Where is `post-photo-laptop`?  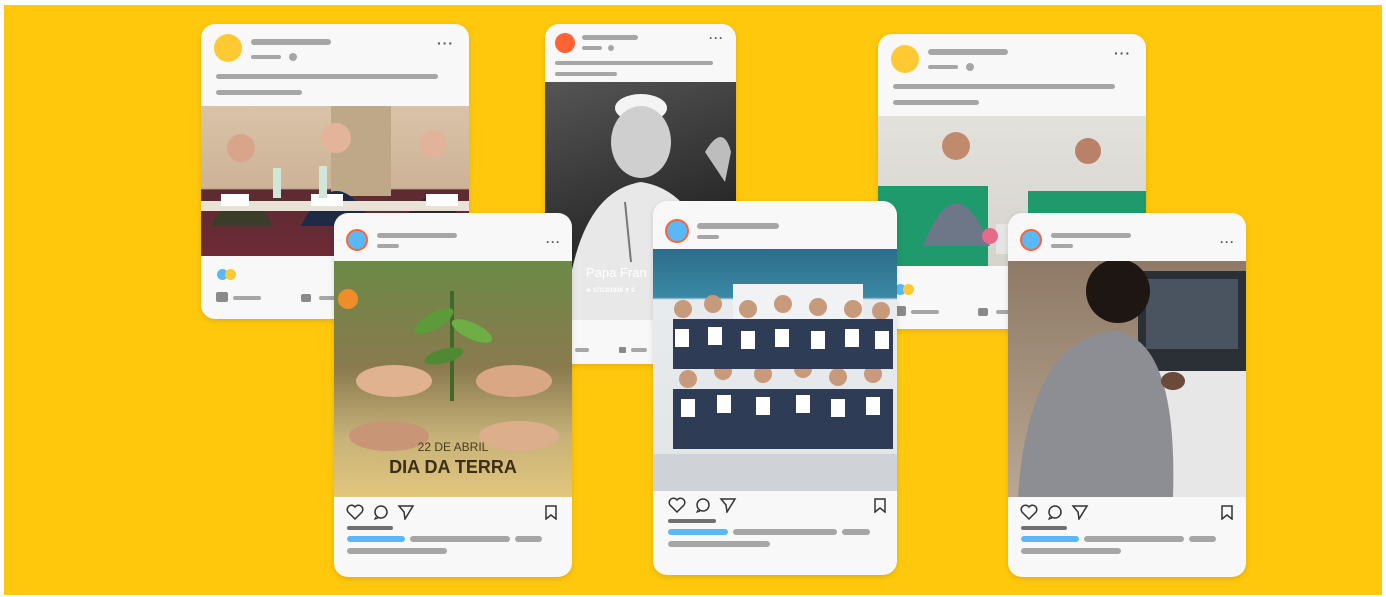 post-photo-laptop is located at coordinates (1127, 379).